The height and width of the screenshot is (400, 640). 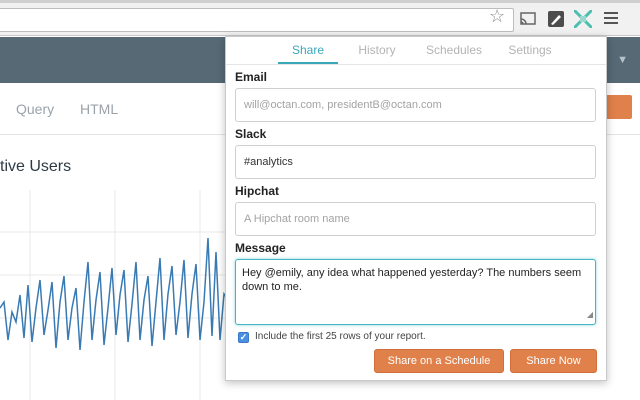 I want to click on chart-title: tive Users, so click(x=36, y=166).